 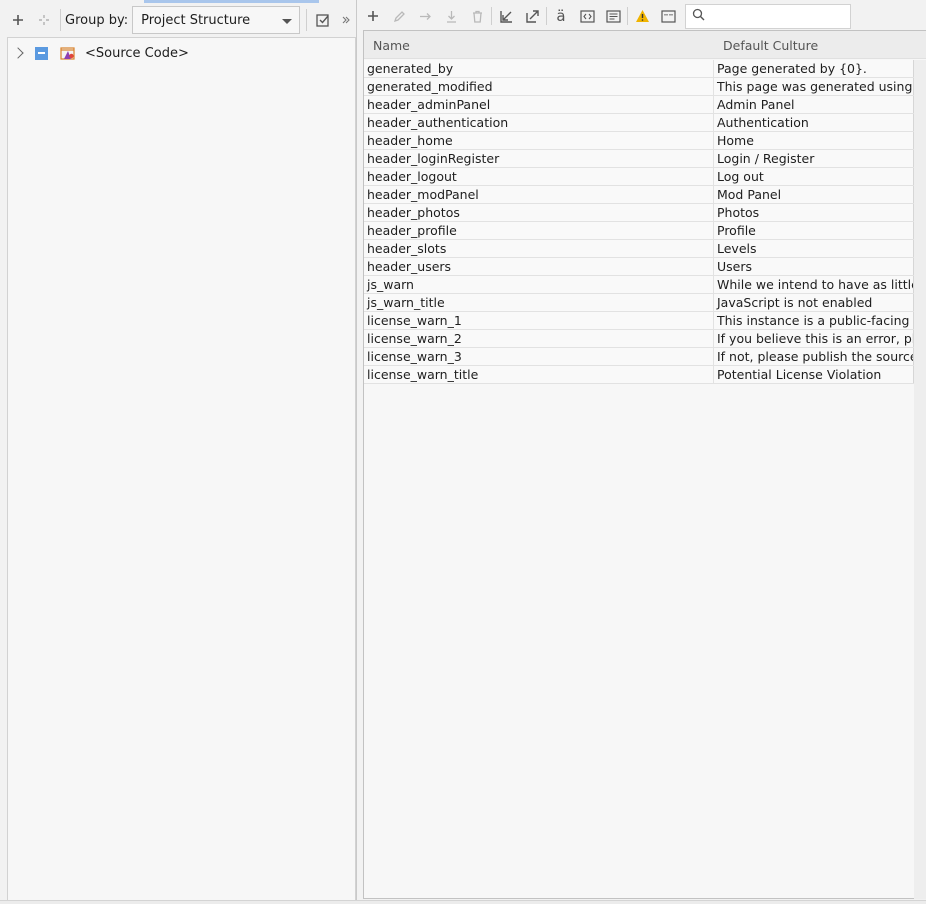 What do you see at coordinates (814, 176) in the screenshot?
I see `cell-default-culture: Log out` at bounding box center [814, 176].